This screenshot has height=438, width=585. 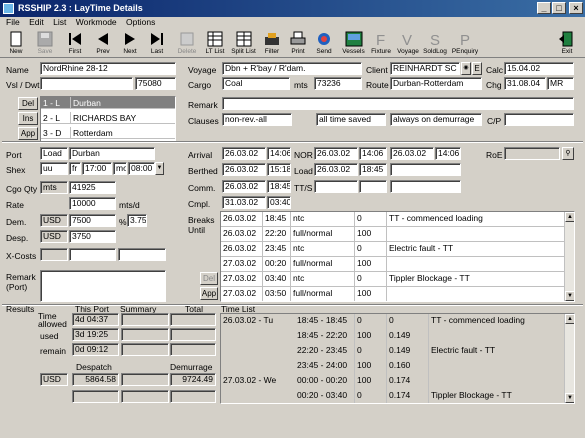 I want to click on list-item: 3 - D Rotterdam, so click(x=108, y=133).